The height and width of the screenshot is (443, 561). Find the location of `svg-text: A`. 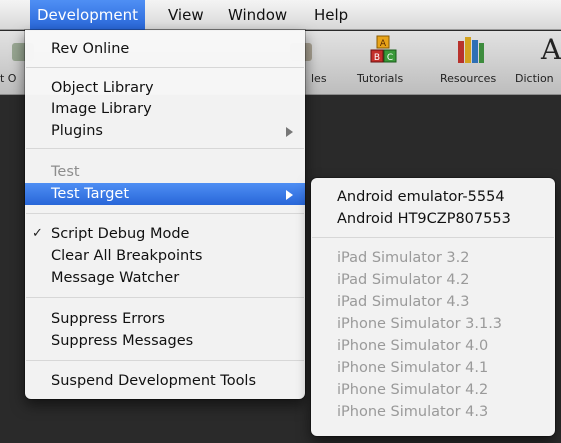

svg-text: A is located at coordinates (383, 44).